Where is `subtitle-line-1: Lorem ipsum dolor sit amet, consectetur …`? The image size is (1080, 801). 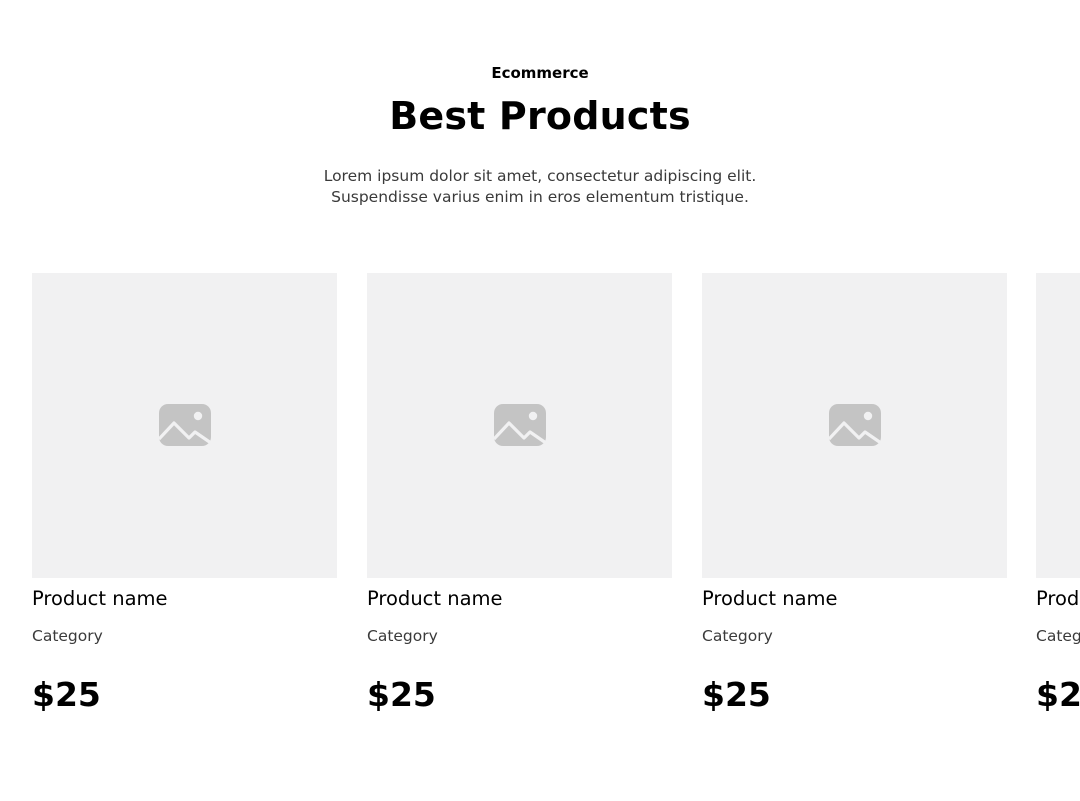 subtitle-line-1: Lorem ipsum dolor sit amet, consectetur … is located at coordinates (540, 176).